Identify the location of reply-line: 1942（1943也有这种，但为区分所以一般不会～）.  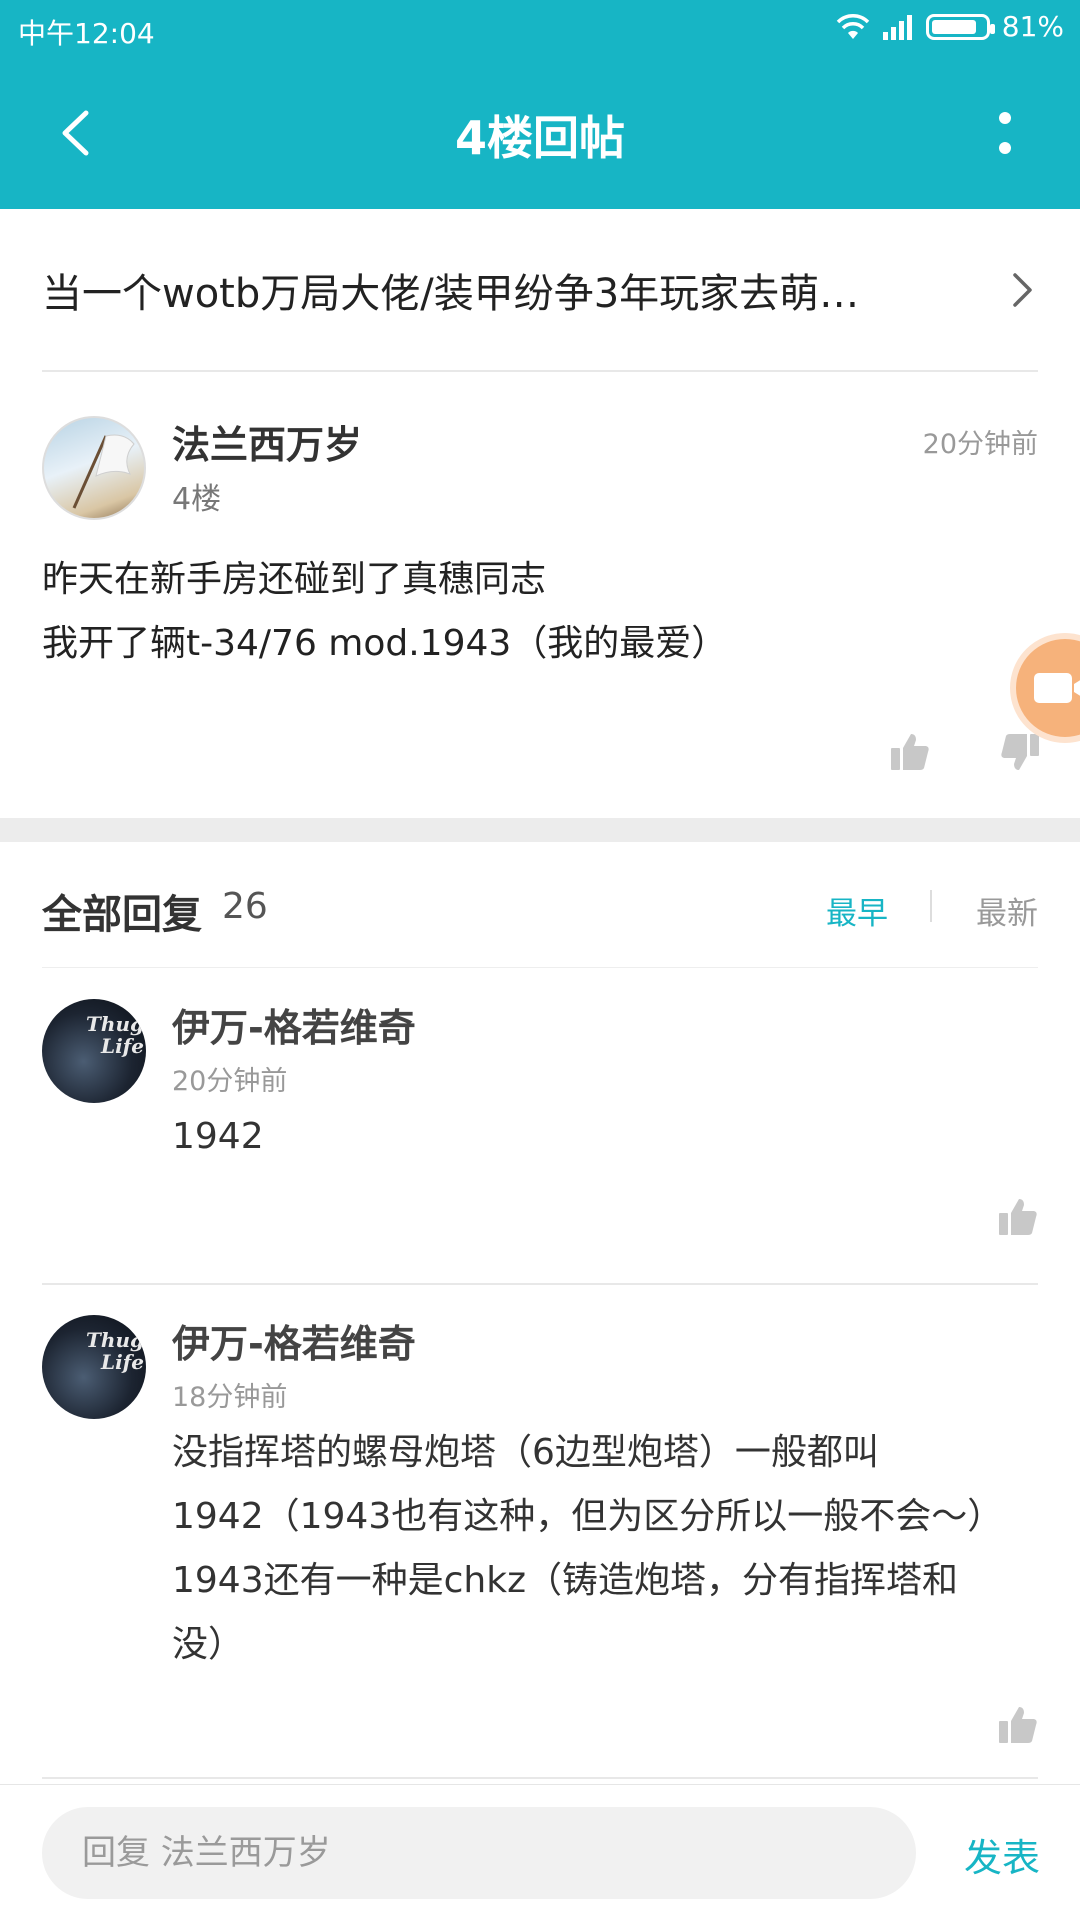
(588, 1516).